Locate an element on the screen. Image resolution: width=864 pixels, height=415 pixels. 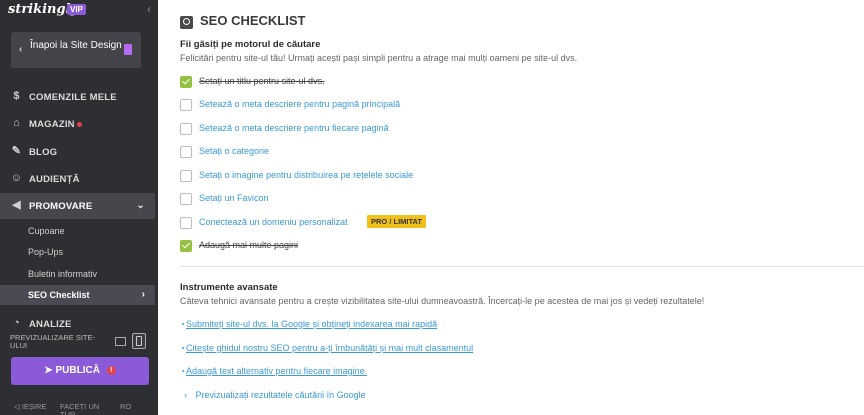
notification-dot is located at coordinates (79, 124).